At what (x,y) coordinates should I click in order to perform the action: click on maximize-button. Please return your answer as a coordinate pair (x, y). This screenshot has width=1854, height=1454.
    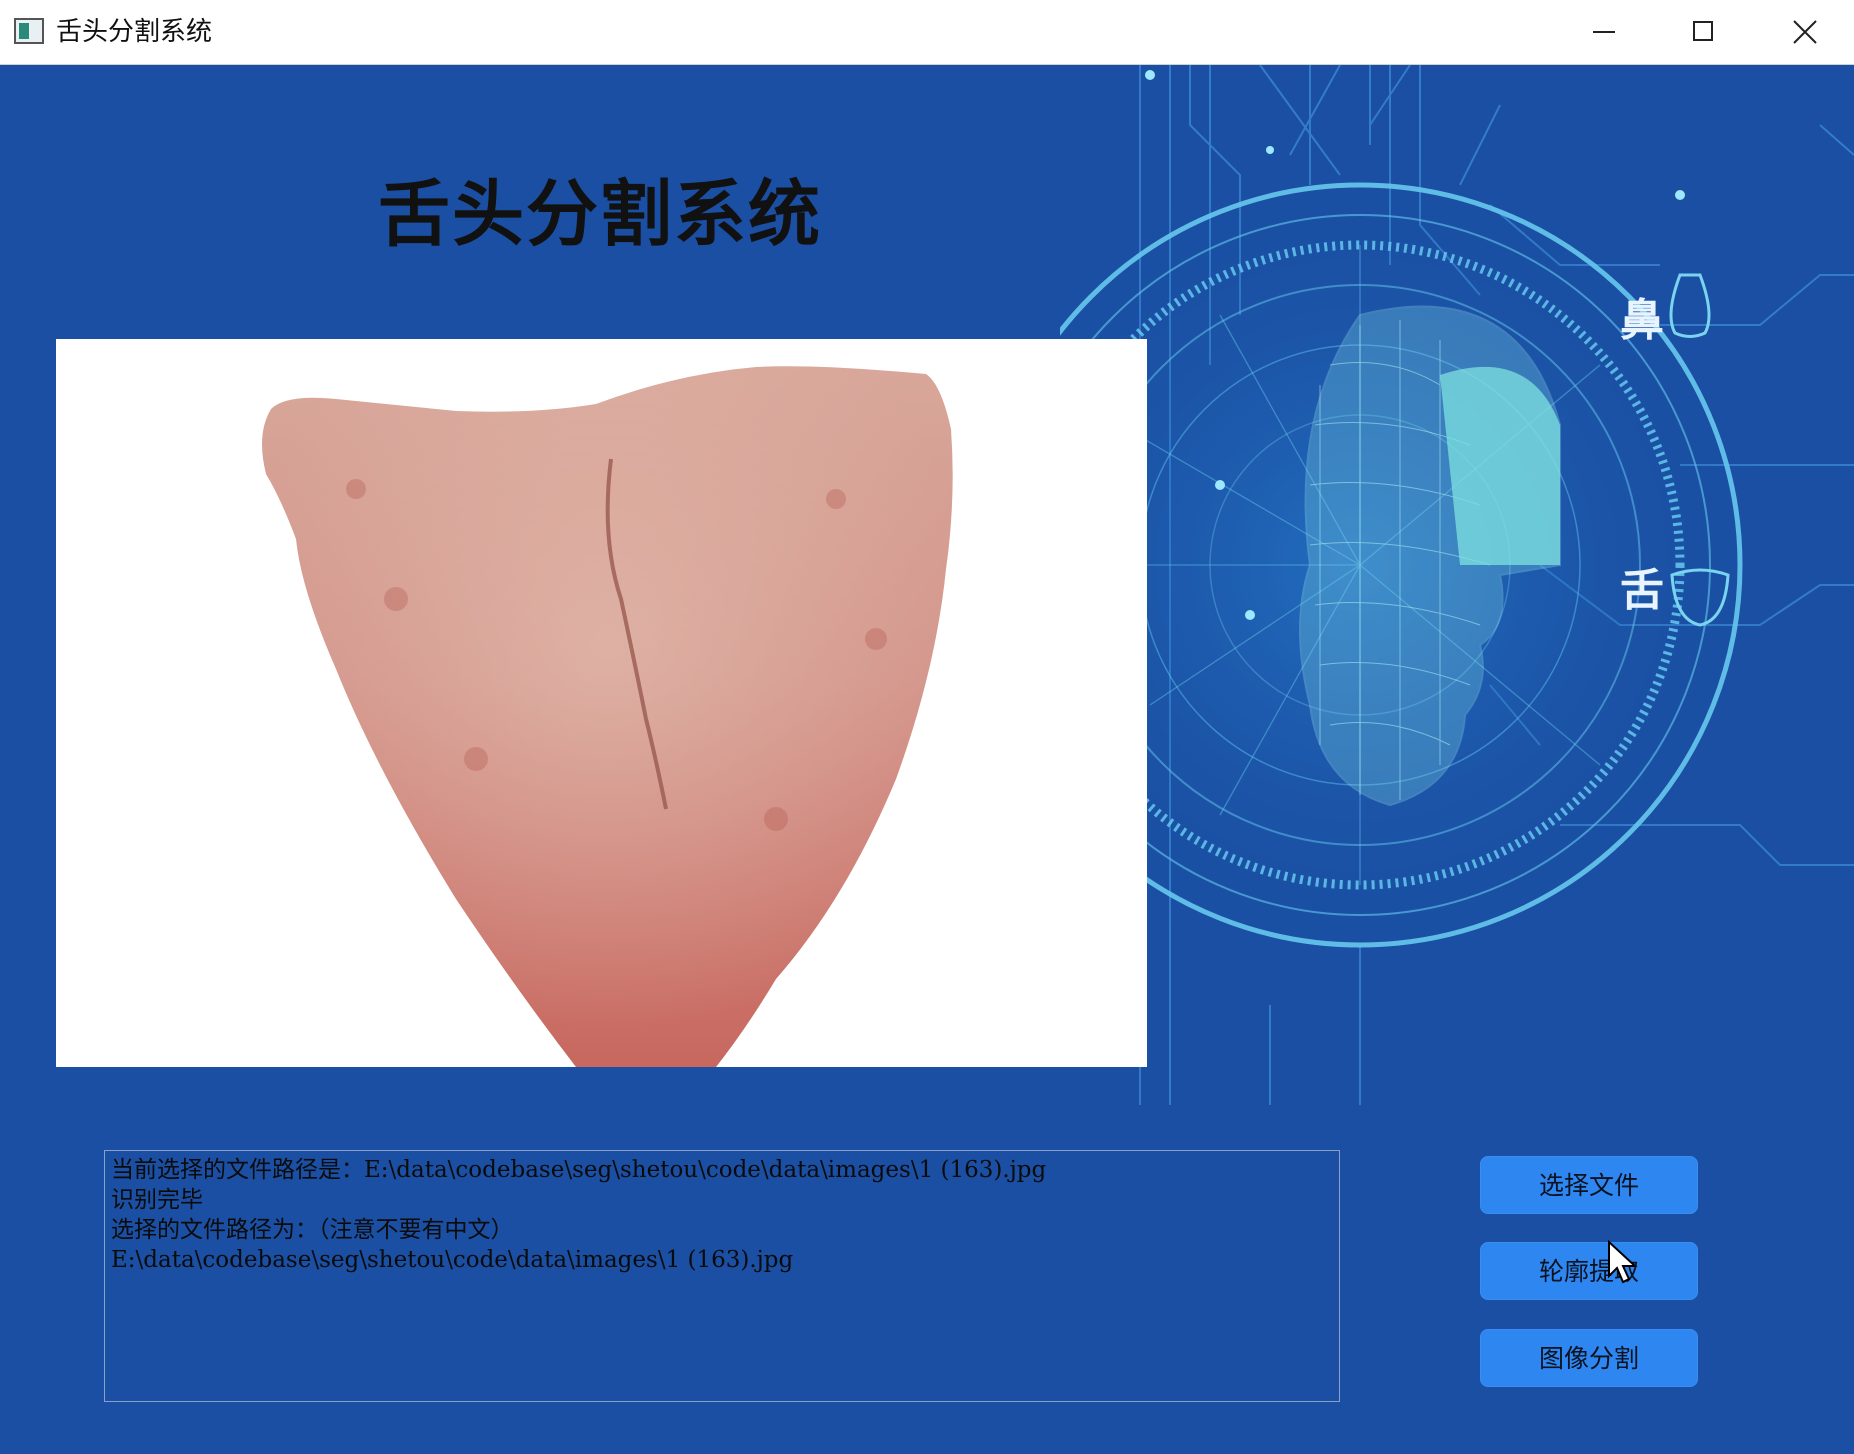
    Looking at the image, I should click on (1705, 32).